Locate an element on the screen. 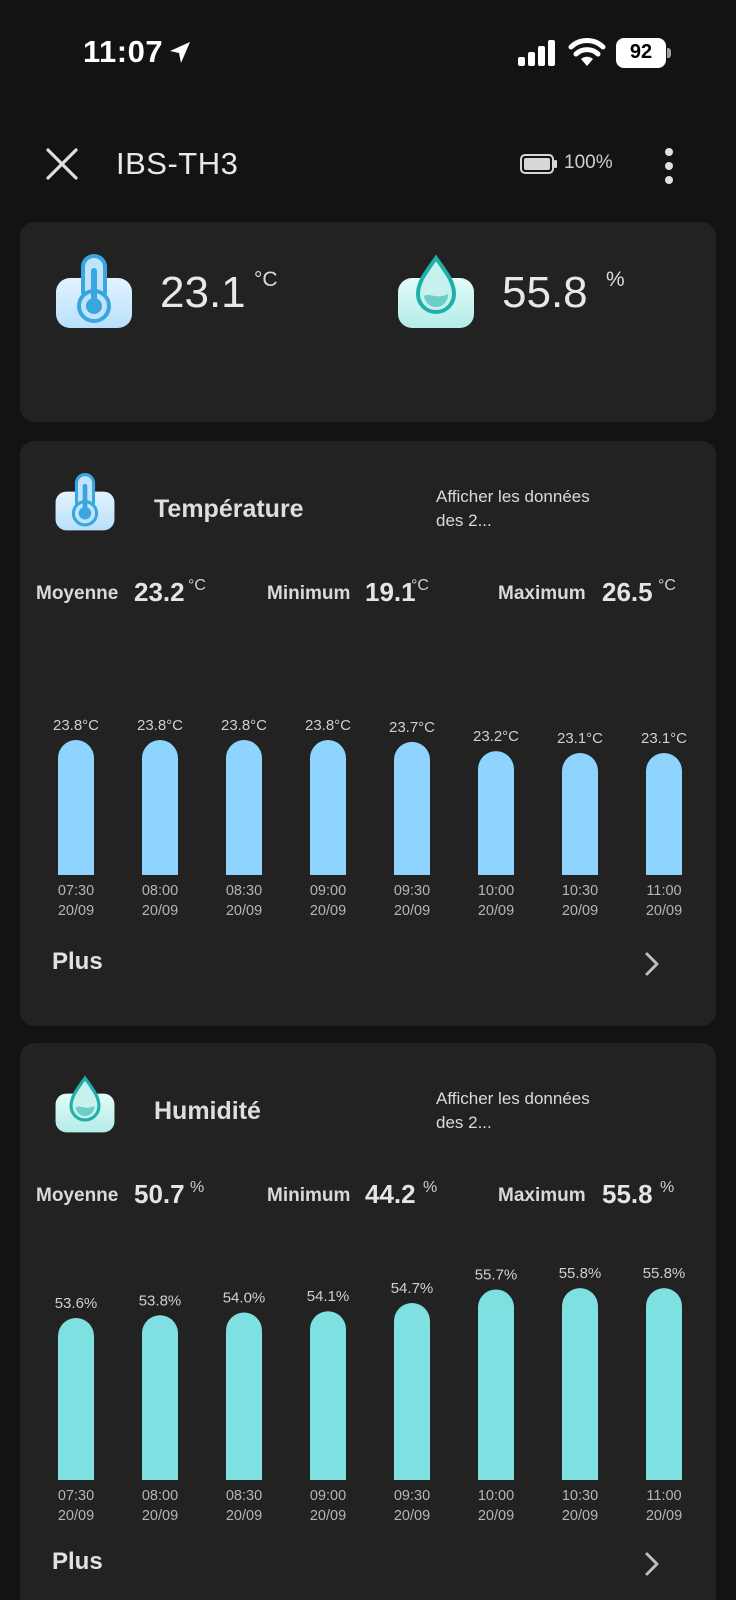  humidity-data-label: 53.6% is located at coordinates (76, 1303).